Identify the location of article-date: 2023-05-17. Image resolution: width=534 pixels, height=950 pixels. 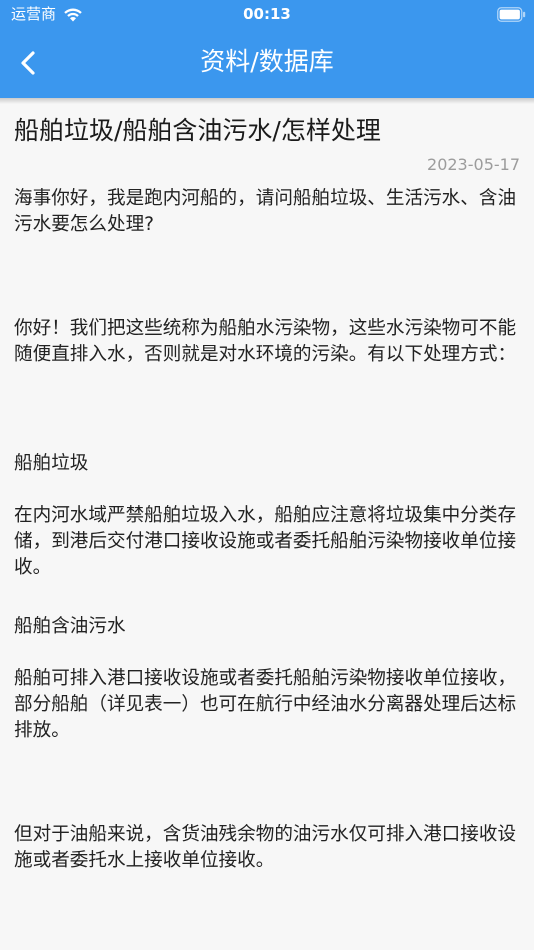
(473, 164).